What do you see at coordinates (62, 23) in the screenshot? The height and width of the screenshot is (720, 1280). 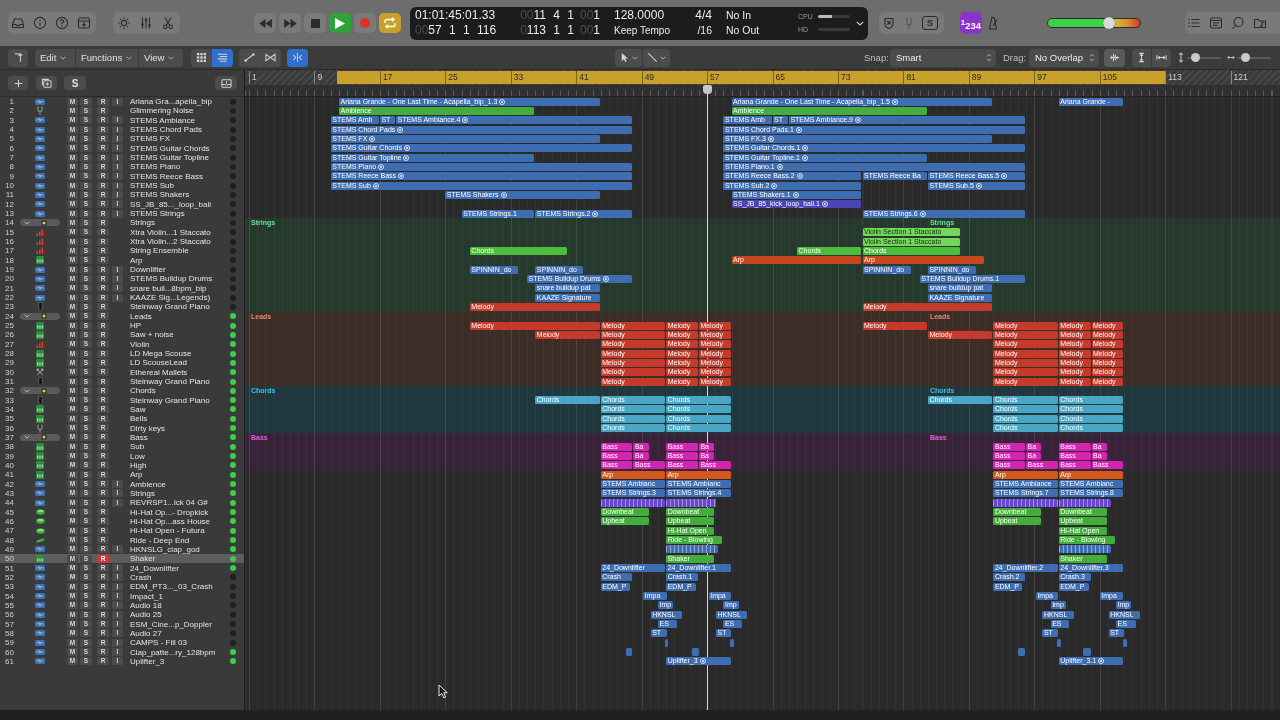 I see `help-icon` at bounding box center [62, 23].